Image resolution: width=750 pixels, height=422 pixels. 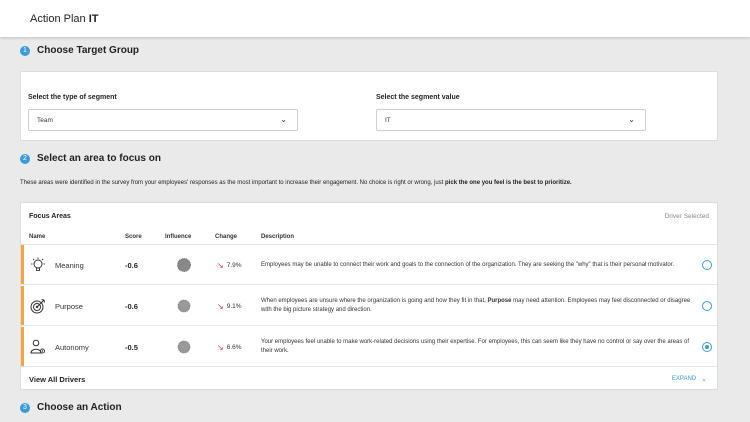 I want to click on focus-areas-title: Focus Areas, so click(x=50, y=216).